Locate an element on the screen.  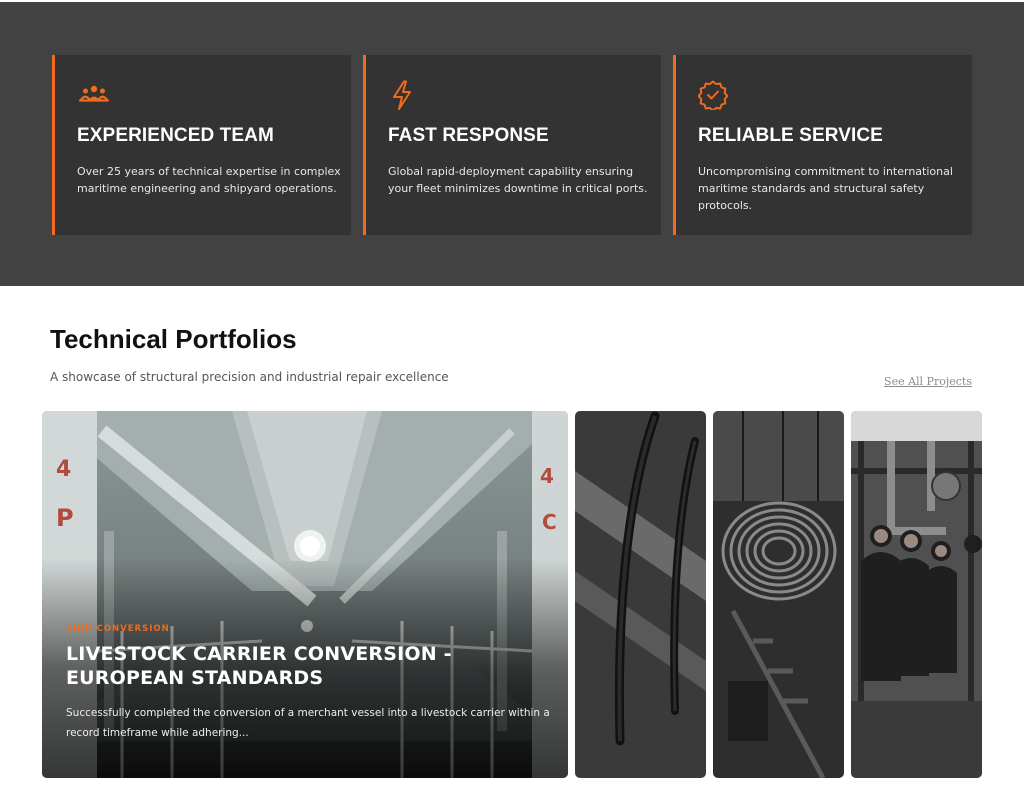
project-thumbnail-crew is located at coordinates (916, 594).